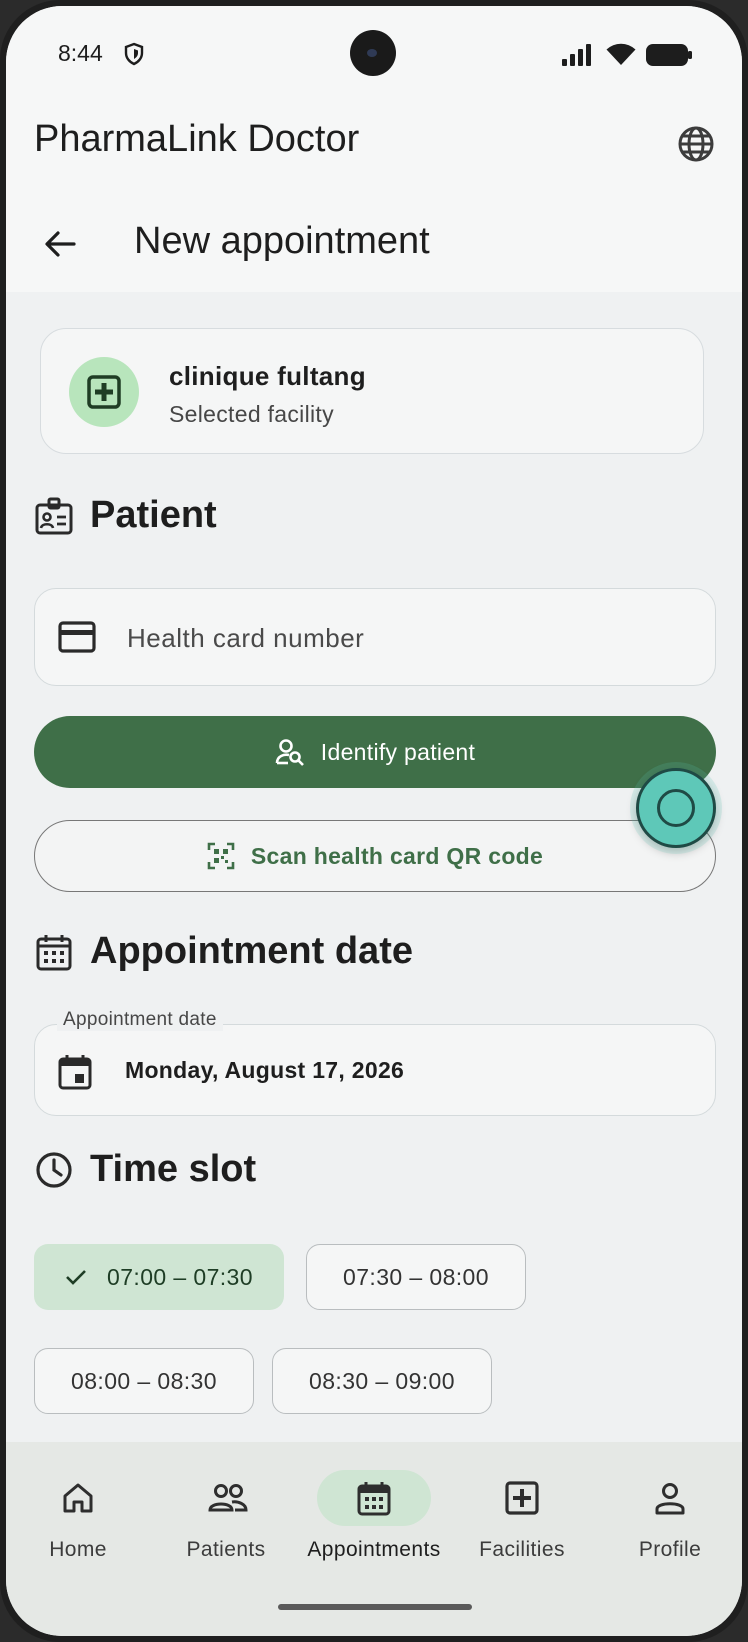  Describe the element at coordinates (407, 638) in the screenshot. I see `health-card-input` at that location.